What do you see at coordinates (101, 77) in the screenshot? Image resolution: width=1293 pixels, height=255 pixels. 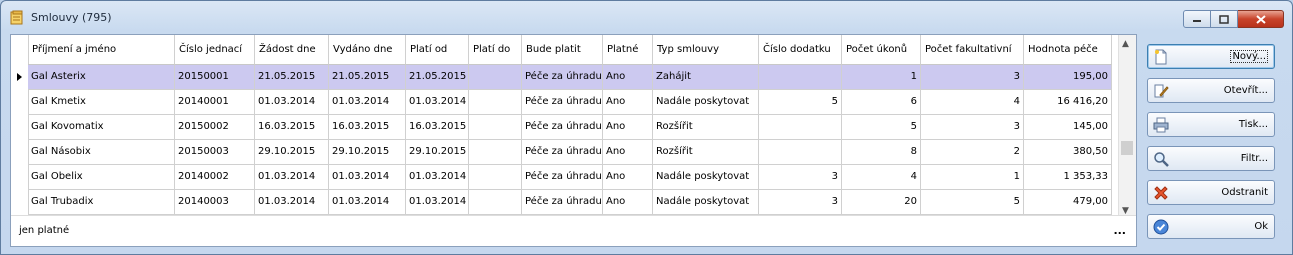 I see `table-cell: Gal Asterix` at bounding box center [101, 77].